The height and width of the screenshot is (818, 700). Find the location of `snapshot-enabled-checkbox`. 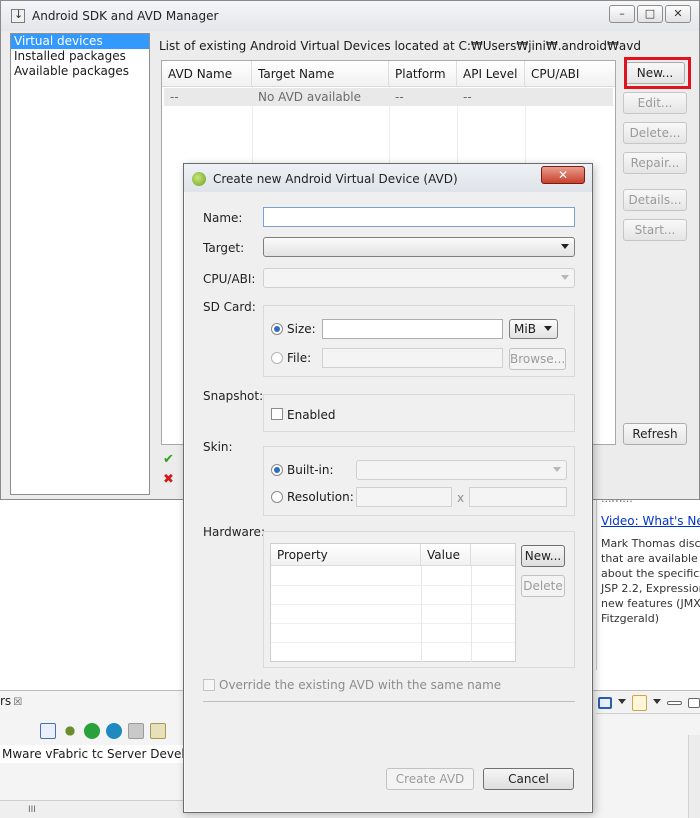

snapshot-enabled-checkbox is located at coordinates (277, 414).